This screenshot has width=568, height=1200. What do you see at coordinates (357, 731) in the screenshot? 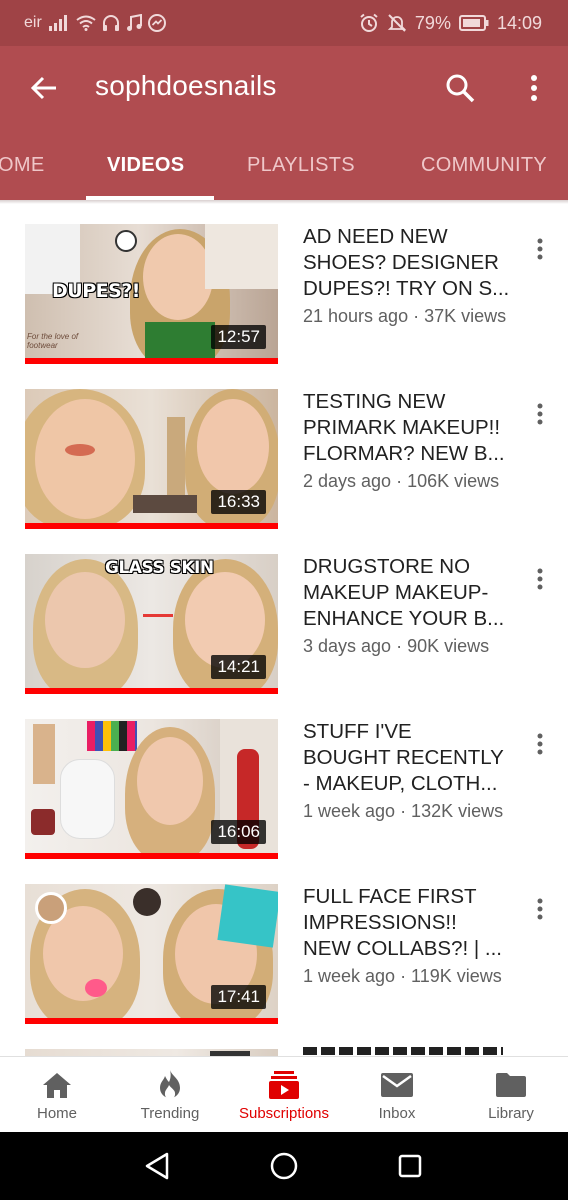
I see `video-title-line: STUFF I'VE` at bounding box center [357, 731].